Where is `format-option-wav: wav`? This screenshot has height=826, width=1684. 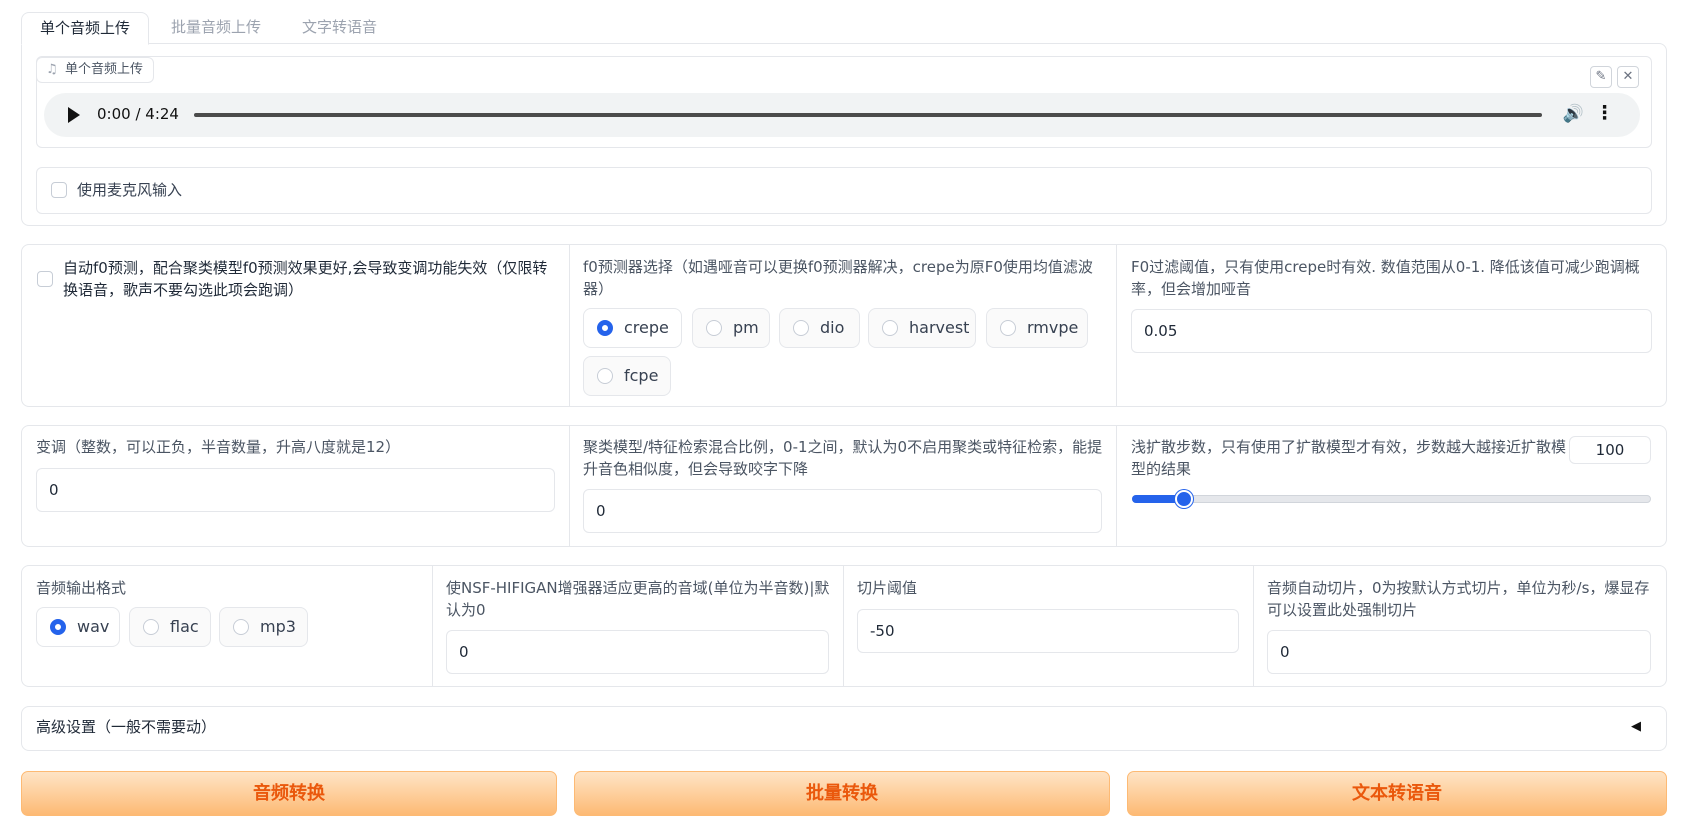
format-option-wav: wav is located at coordinates (78, 627).